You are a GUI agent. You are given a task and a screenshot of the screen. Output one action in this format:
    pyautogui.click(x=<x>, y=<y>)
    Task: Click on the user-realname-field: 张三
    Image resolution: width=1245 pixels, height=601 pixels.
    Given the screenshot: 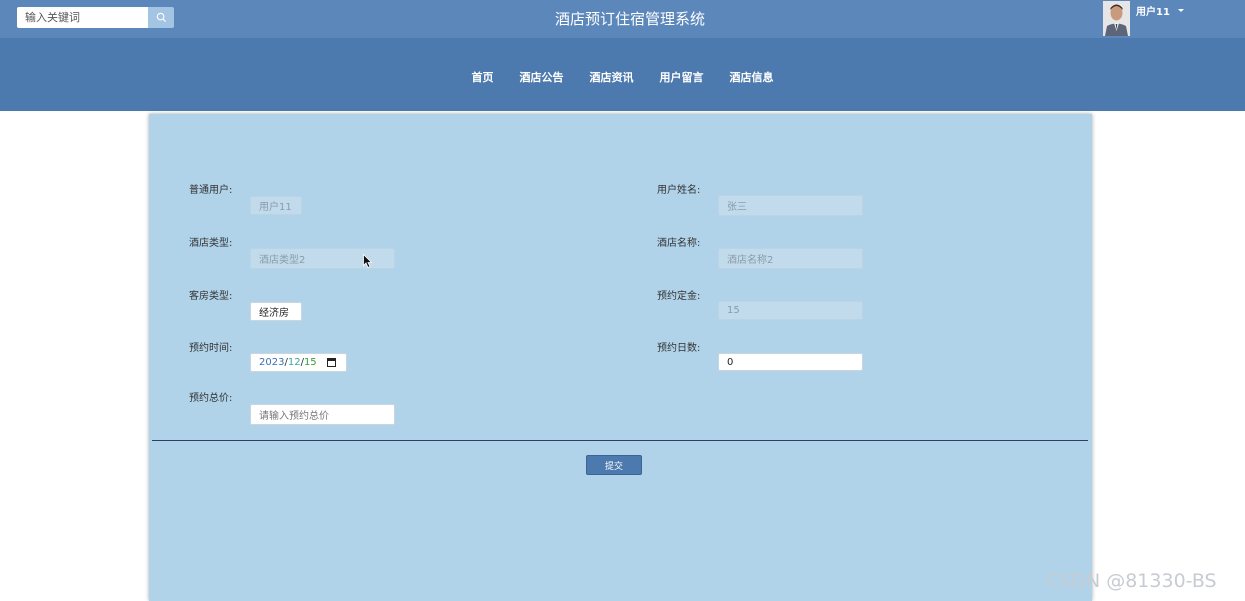 What is the action you would take?
    pyautogui.click(x=790, y=205)
    